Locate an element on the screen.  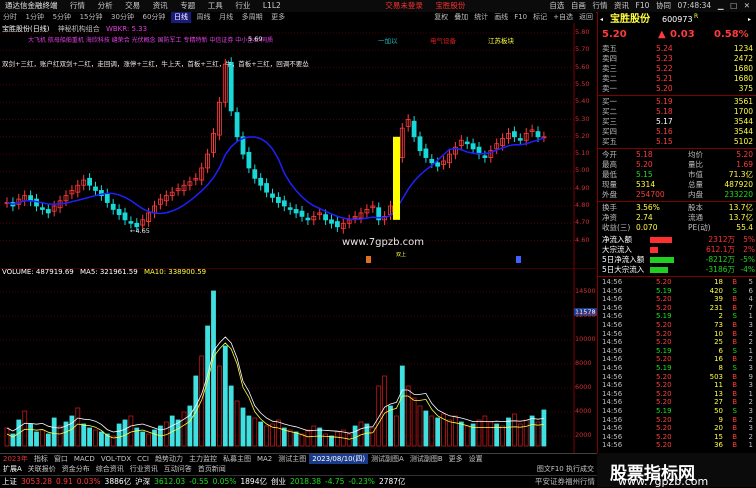
toolbar-f10: F10 is located at coordinates (520, 17).